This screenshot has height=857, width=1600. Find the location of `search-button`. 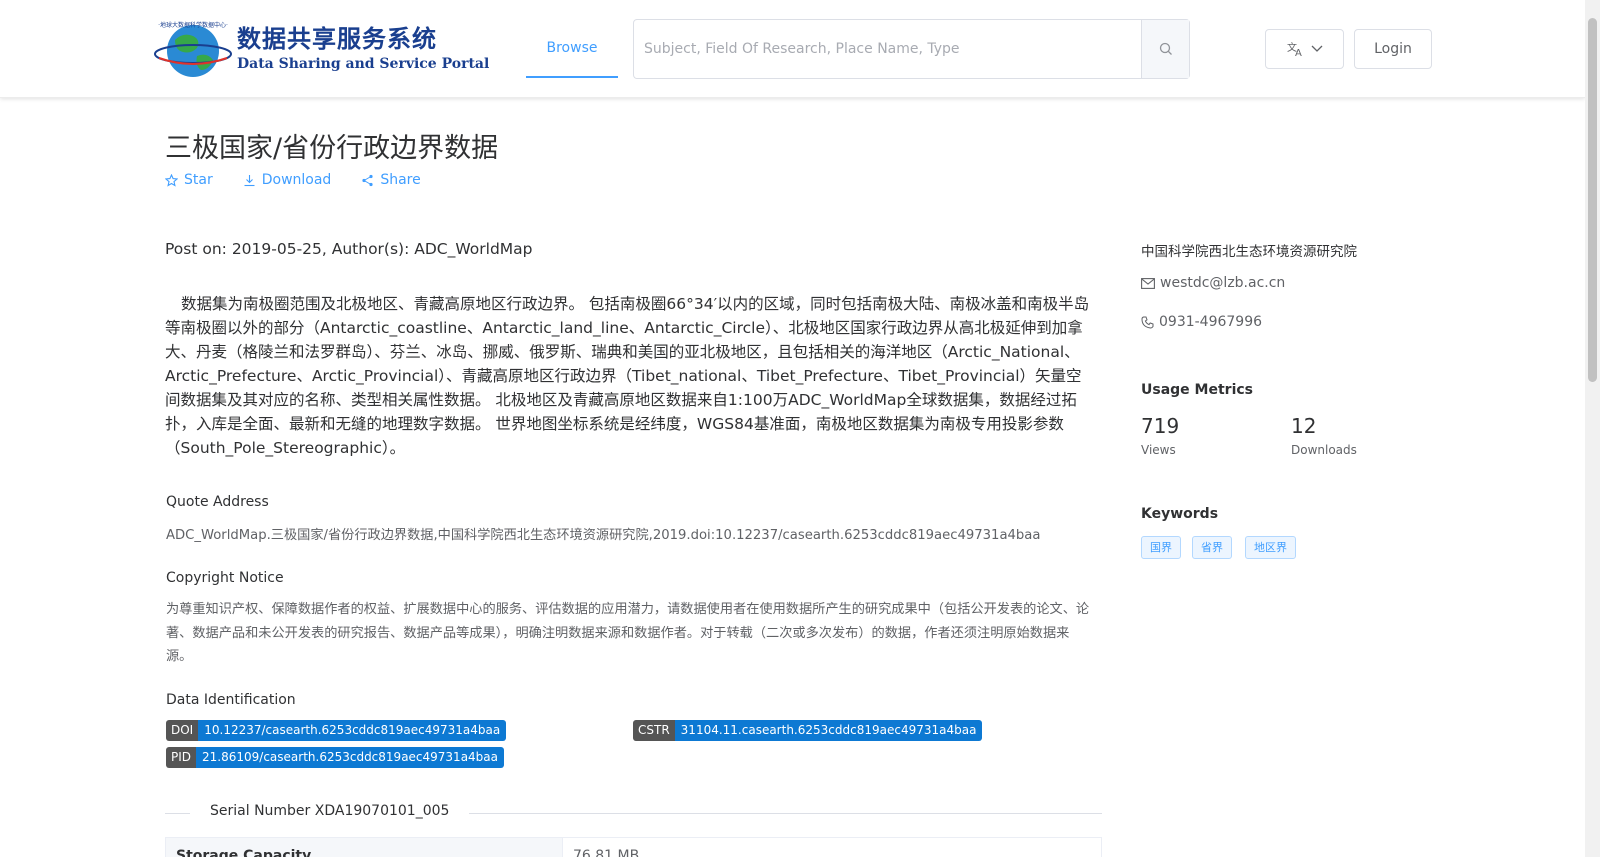

search-button is located at coordinates (1165, 49).